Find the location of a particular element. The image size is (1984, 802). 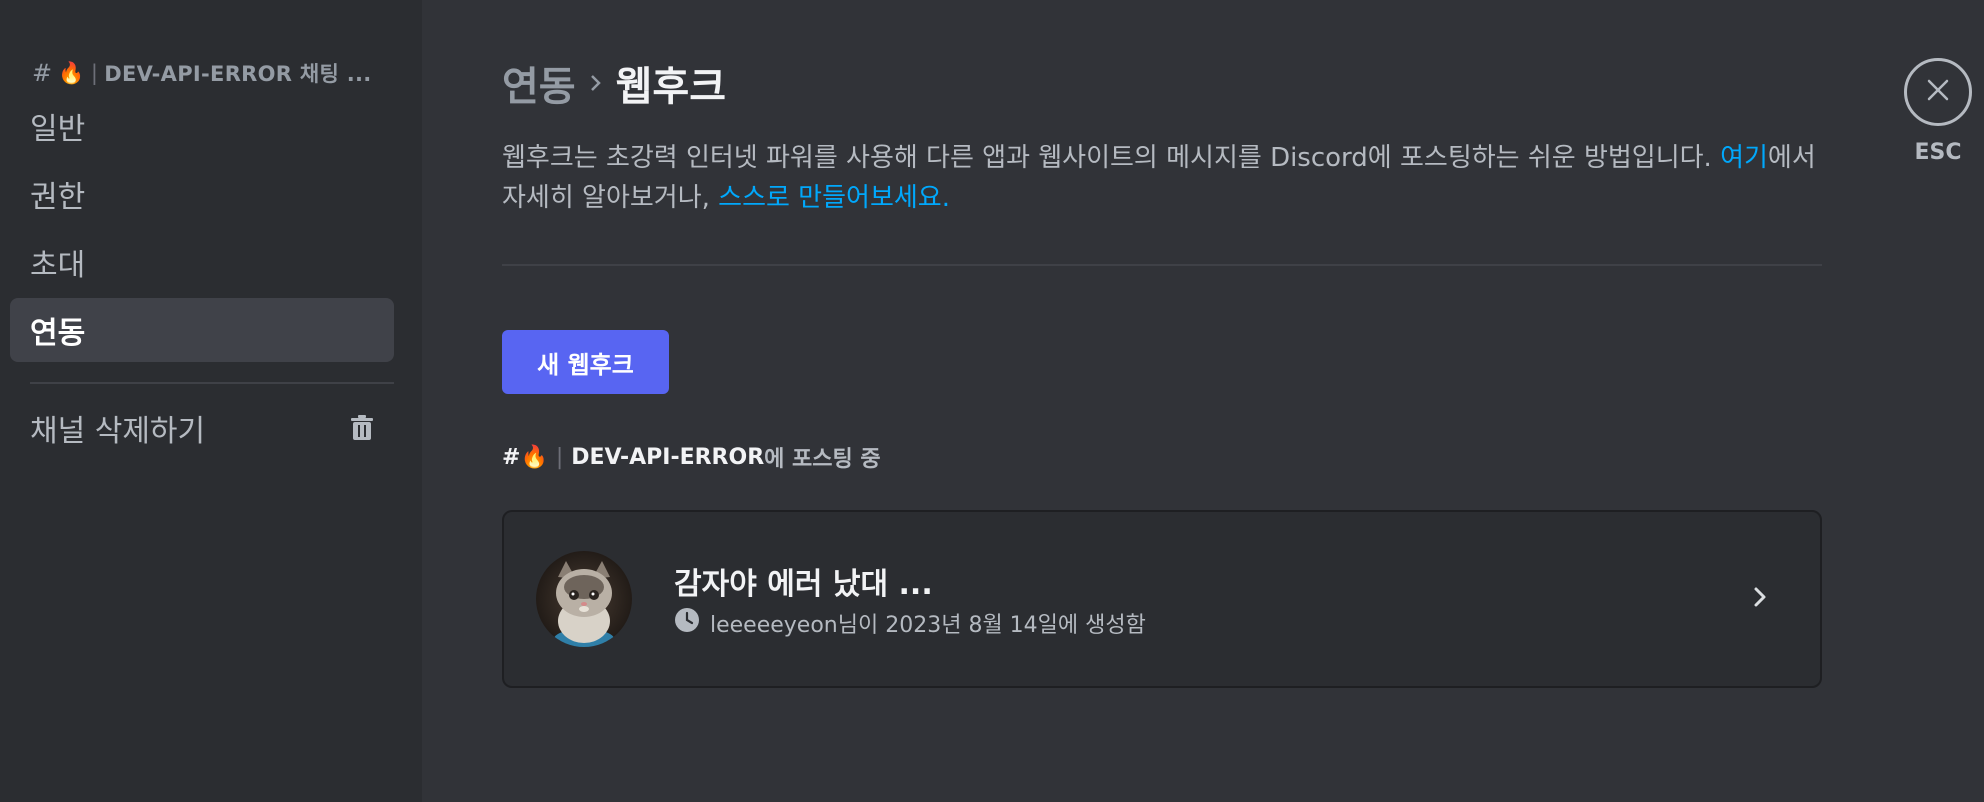

delete-channel-label: 채널 삭제하기 is located at coordinates (118, 431).